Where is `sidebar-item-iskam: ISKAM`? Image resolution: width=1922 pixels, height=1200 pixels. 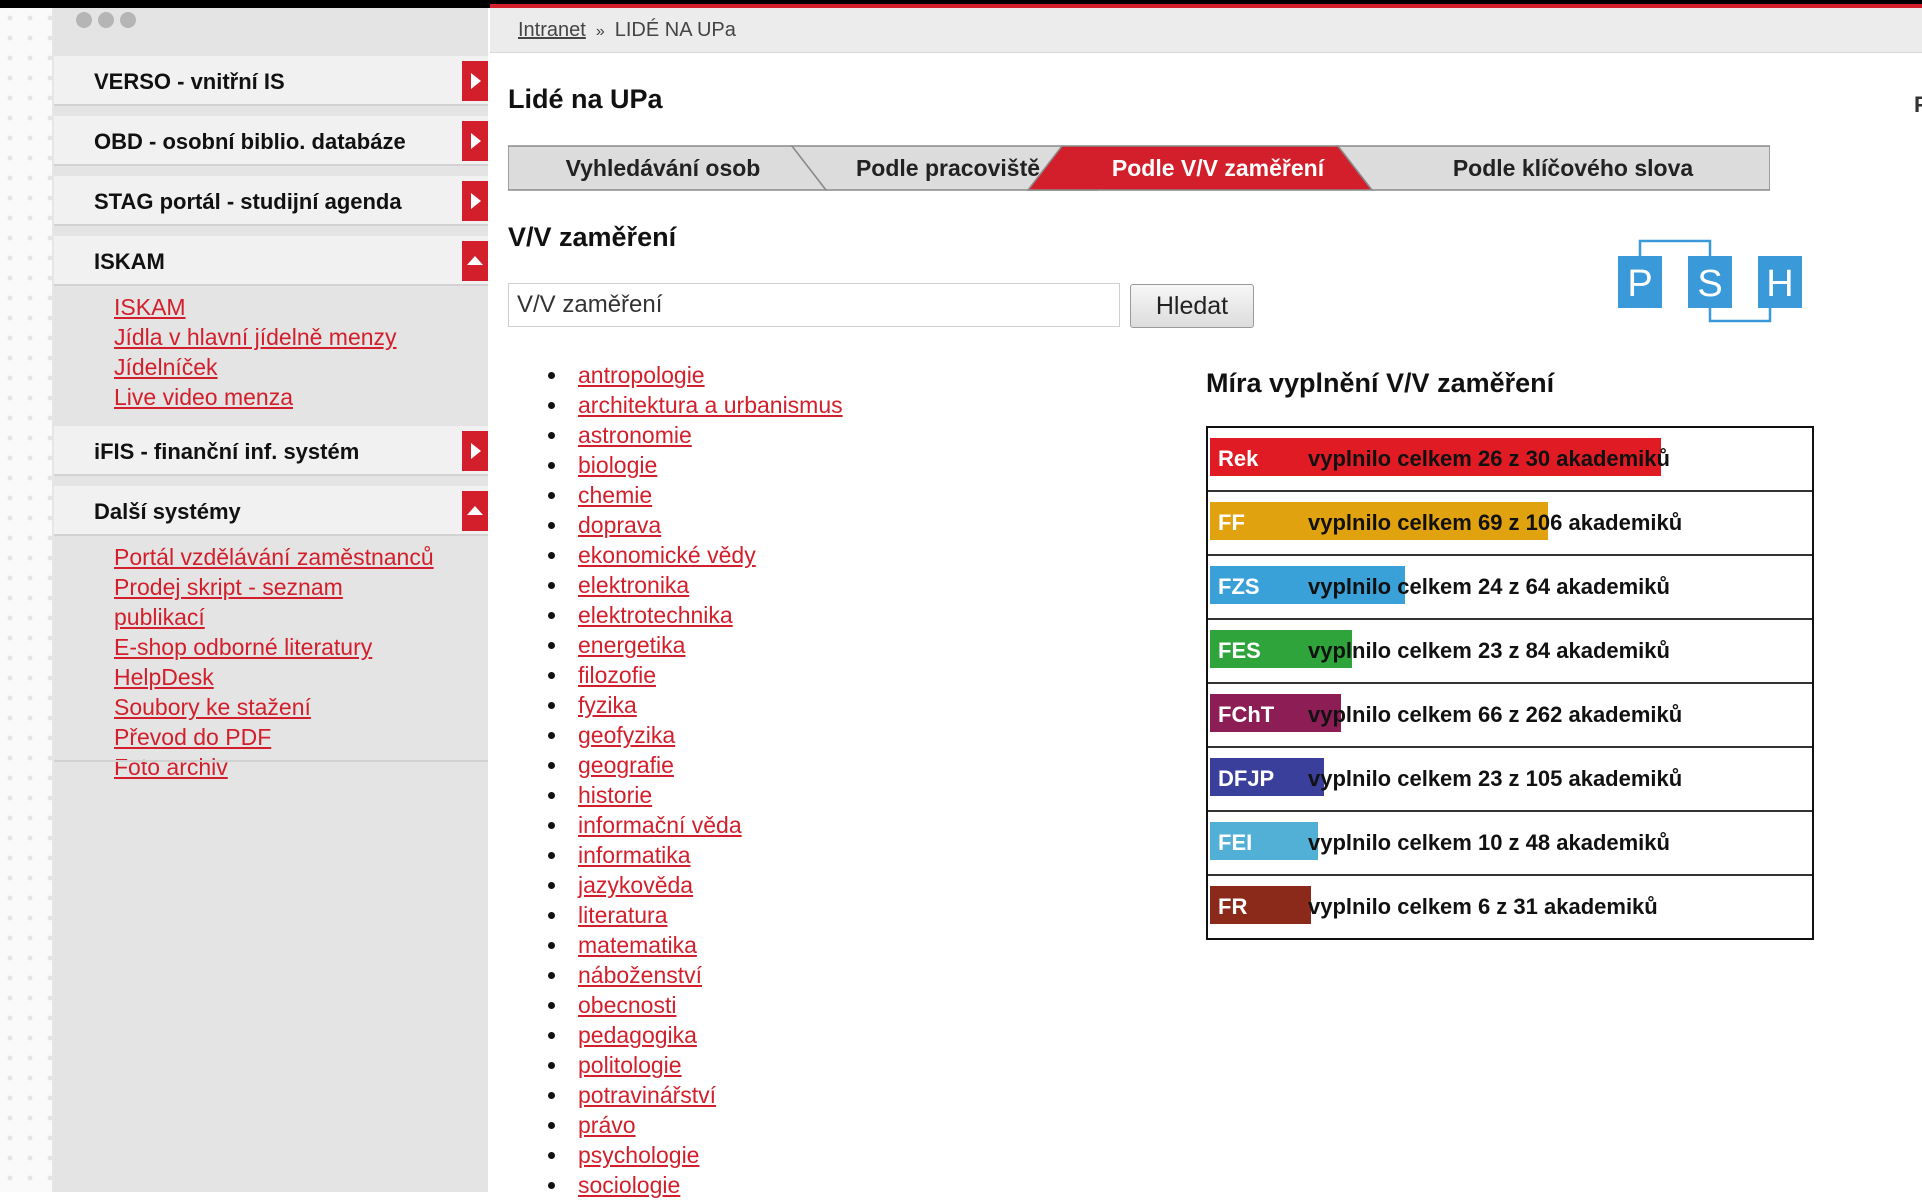 sidebar-item-iskam: ISKAM is located at coordinates (271, 261).